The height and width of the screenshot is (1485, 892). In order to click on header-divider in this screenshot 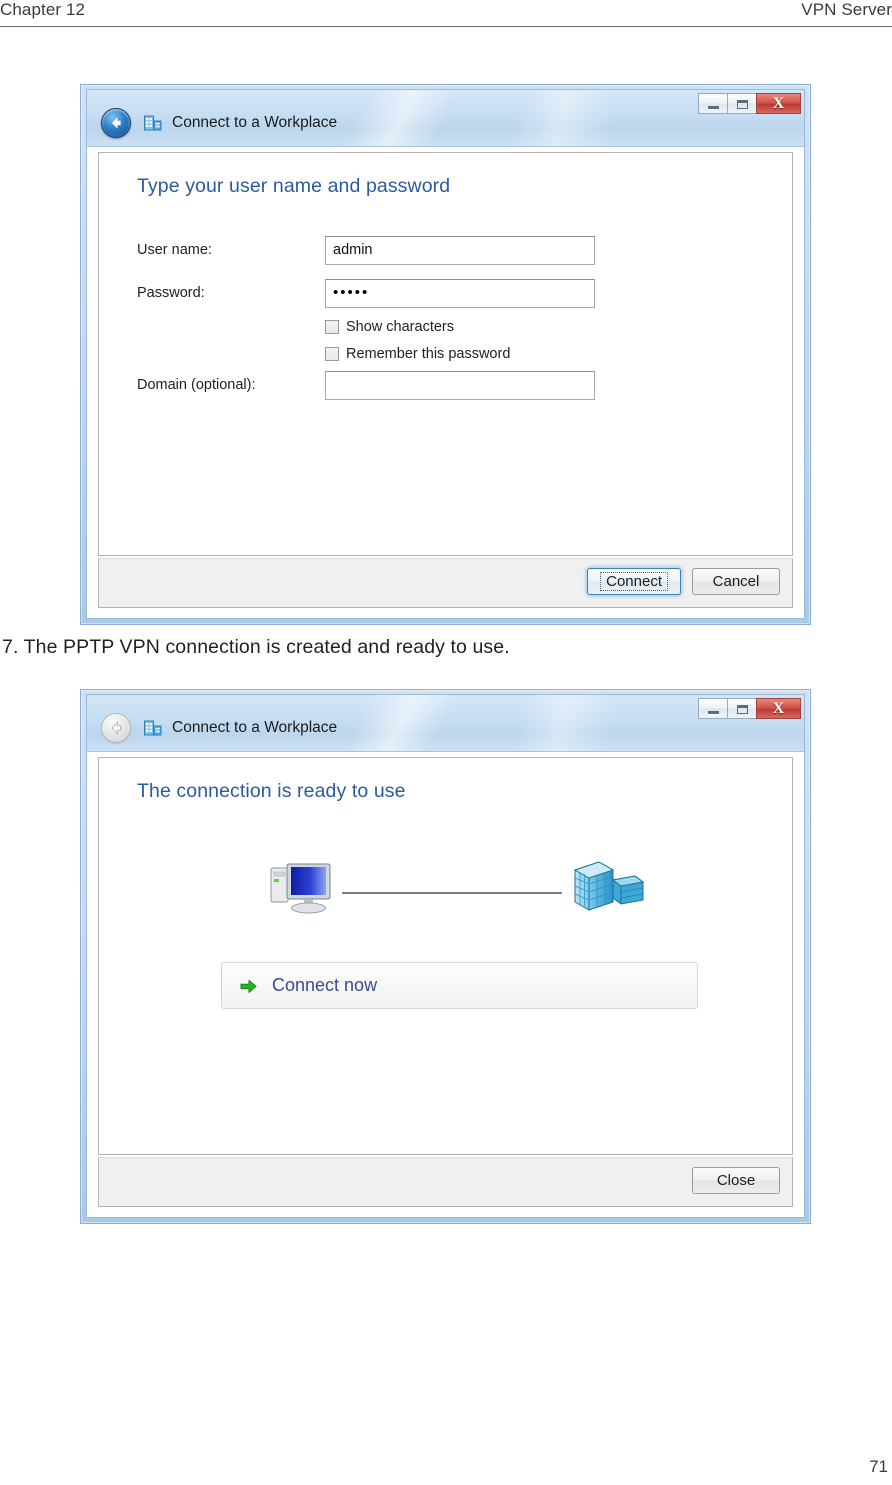, I will do `click(446, 26)`.